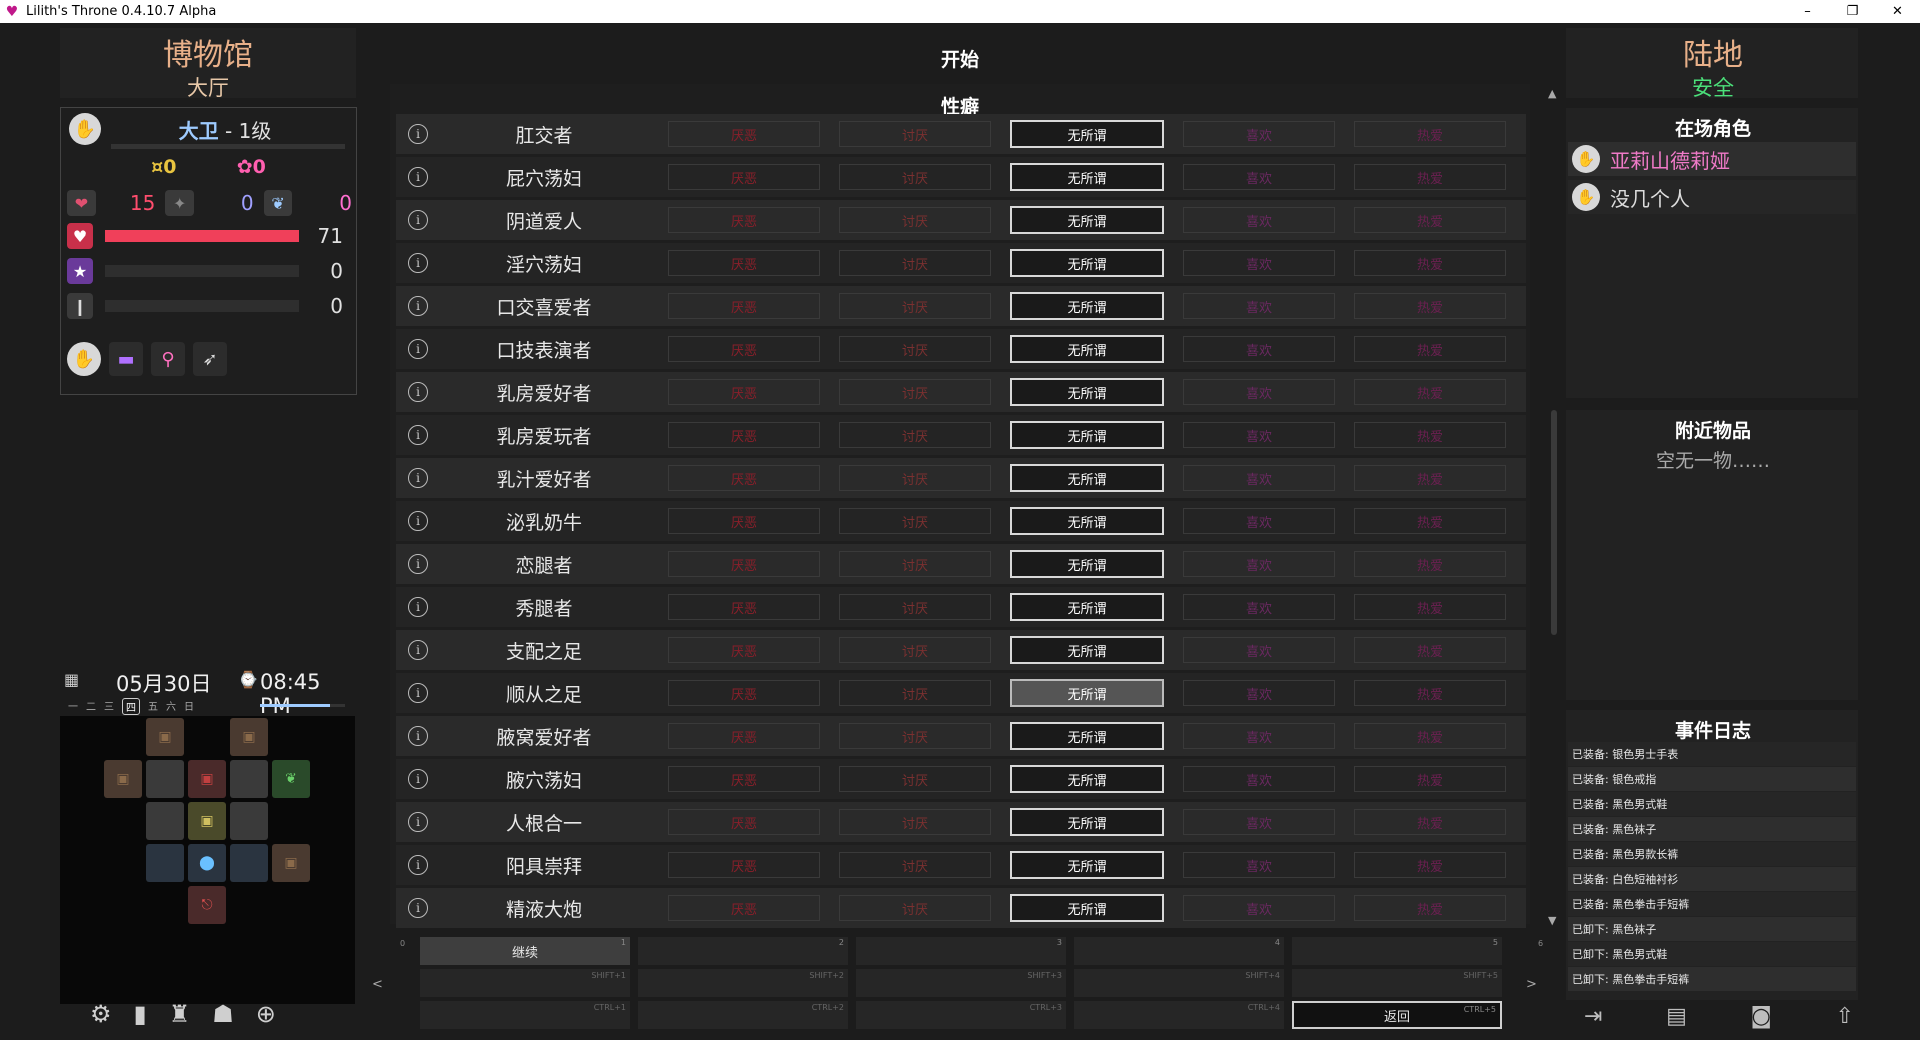  Describe the element at coordinates (210, 359) in the screenshot. I see `feather-icon: ➶` at that location.